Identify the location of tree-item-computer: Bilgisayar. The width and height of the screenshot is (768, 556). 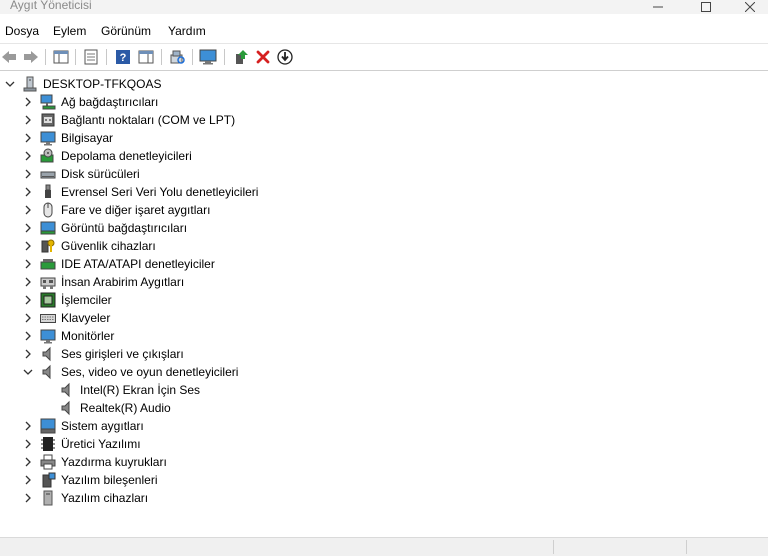
(67, 138).